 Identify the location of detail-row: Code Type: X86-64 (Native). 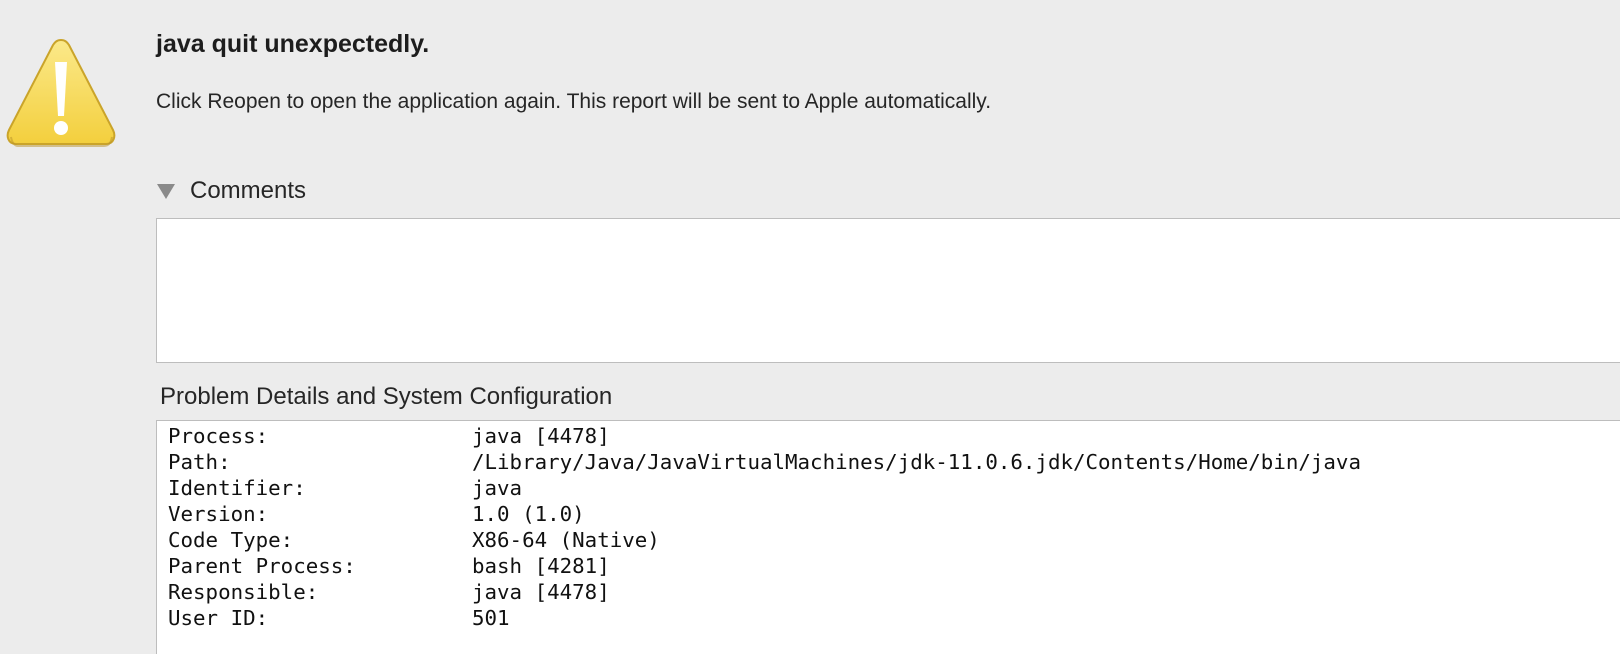
(894, 540).